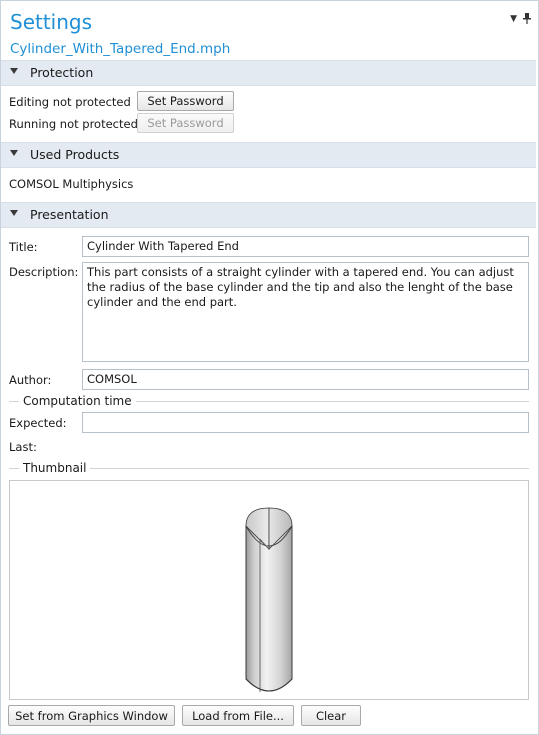  What do you see at coordinates (23, 247) in the screenshot?
I see `title-label: Title:` at bounding box center [23, 247].